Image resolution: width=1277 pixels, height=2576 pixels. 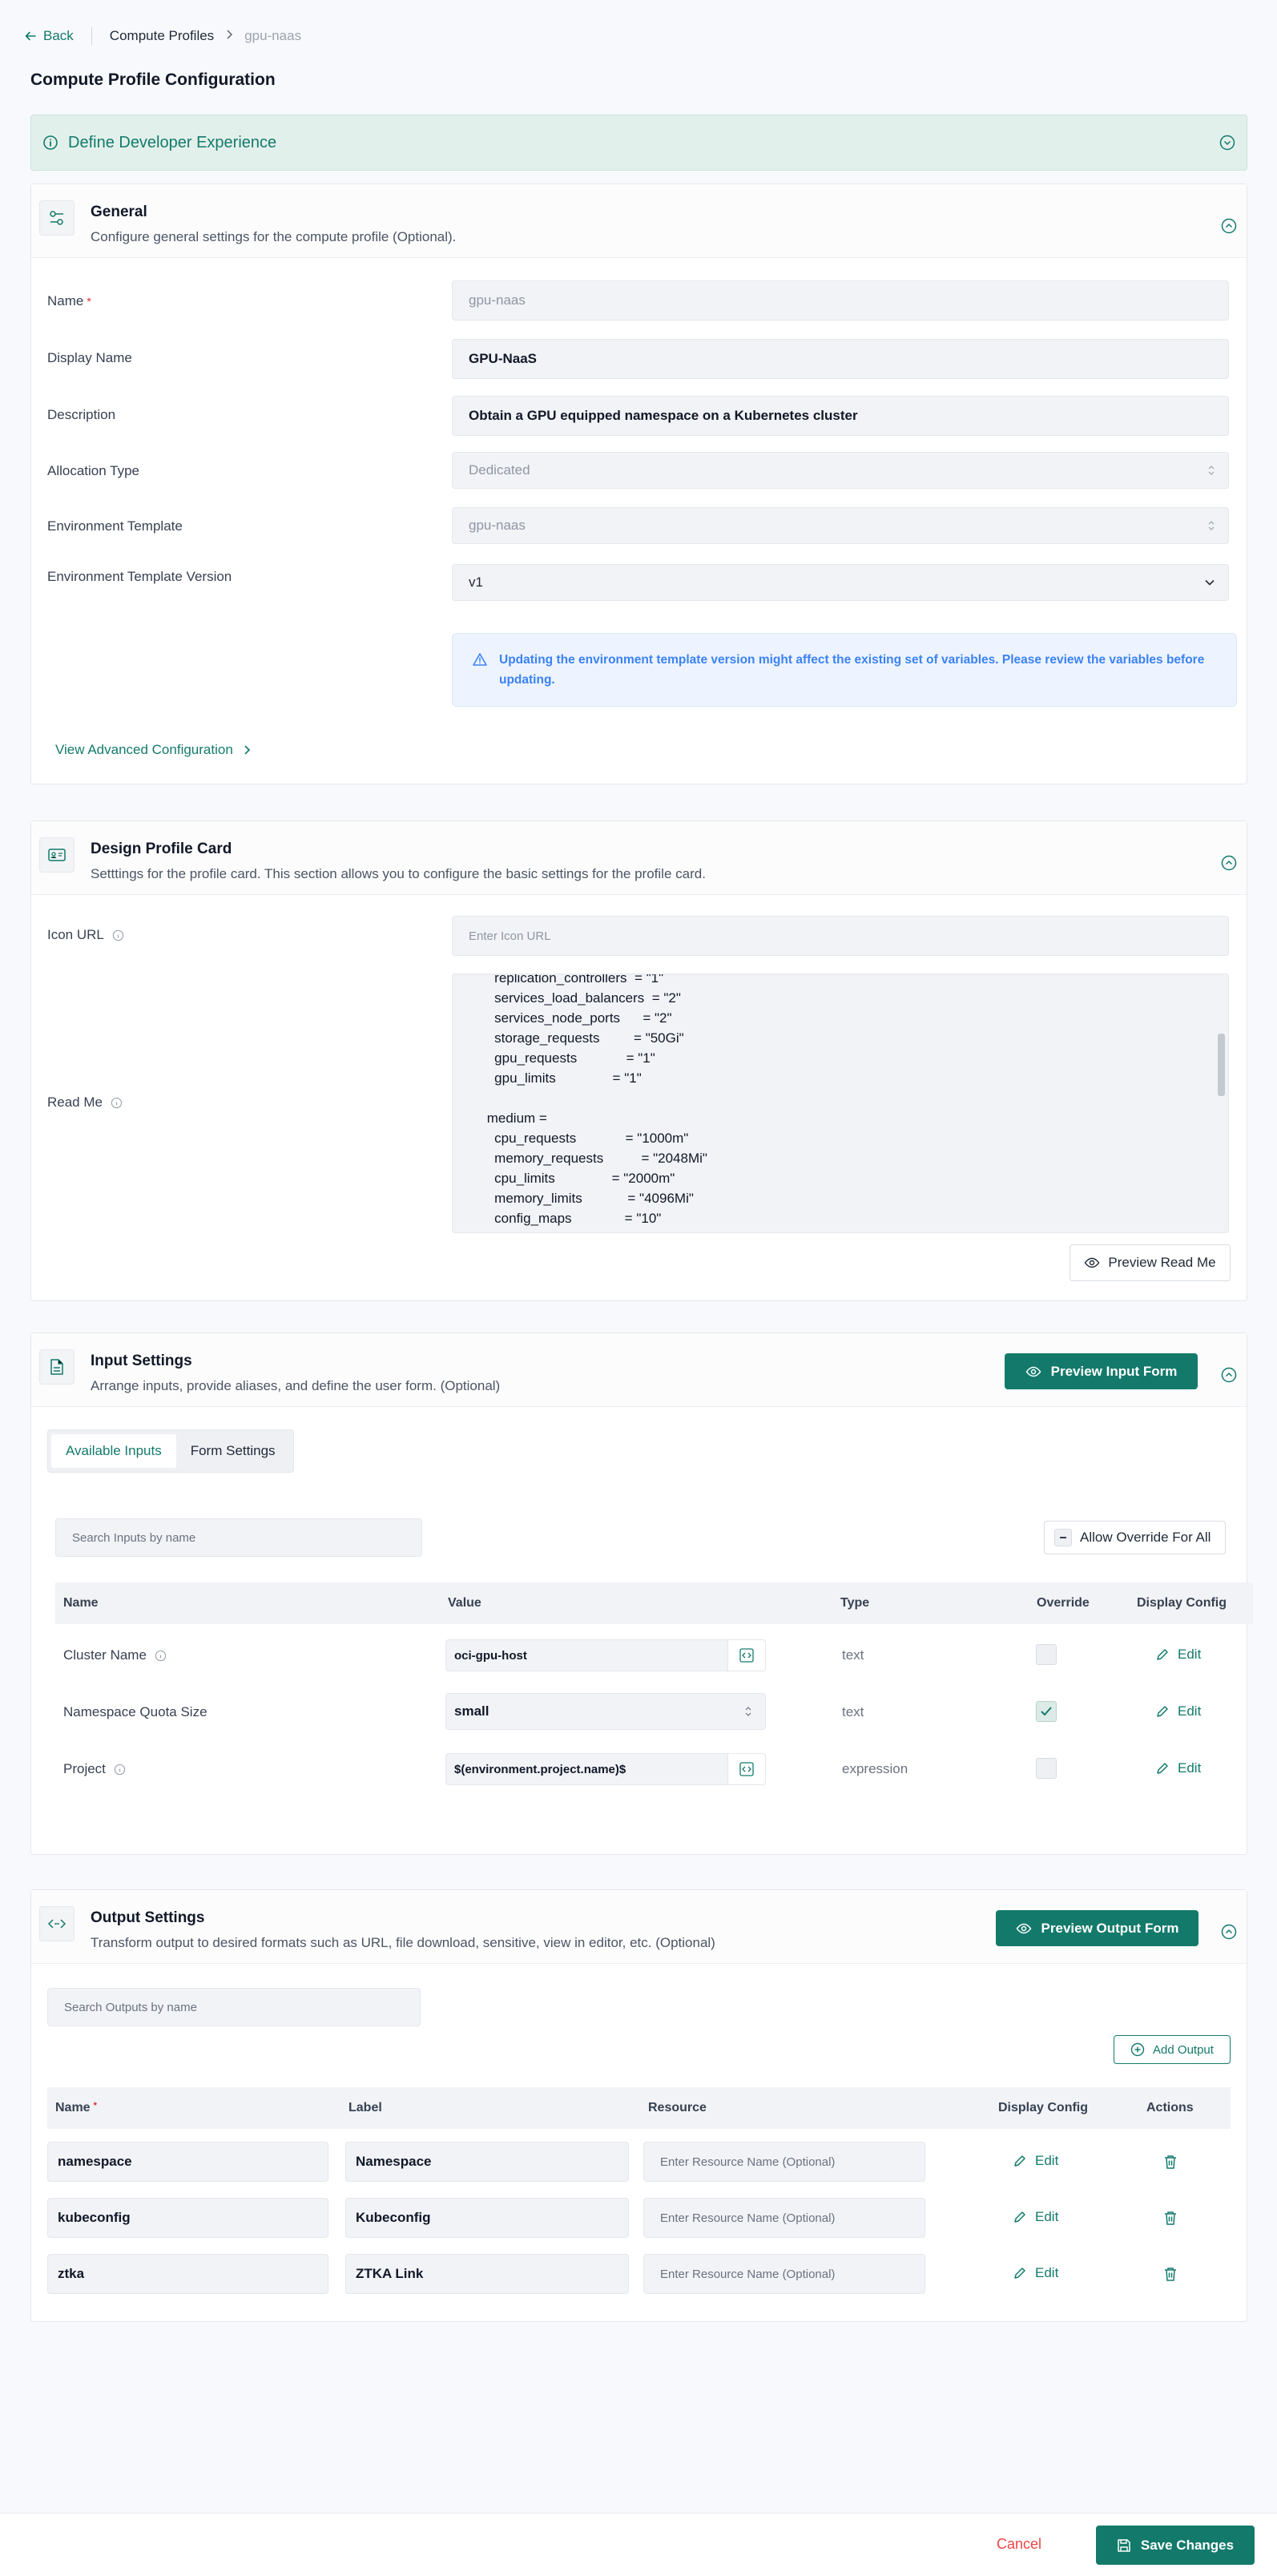 I want to click on namespace-quota-type: text, so click(x=853, y=1711).